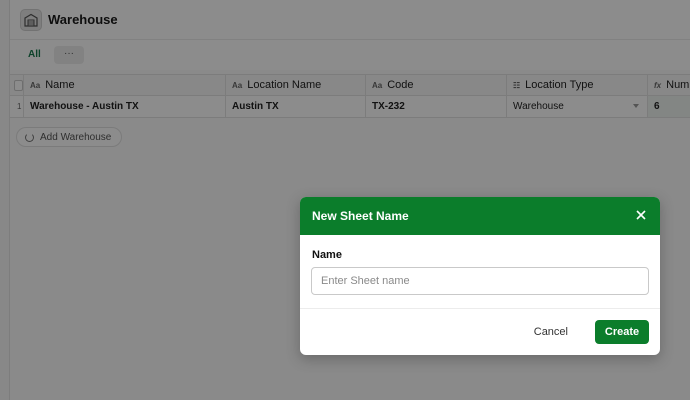  Describe the element at coordinates (327, 255) in the screenshot. I see `name-field-label: Name` at that location.